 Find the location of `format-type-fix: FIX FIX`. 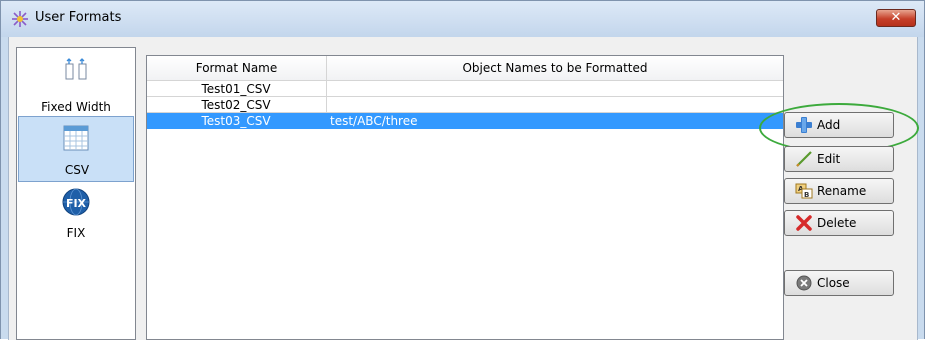

format-type-fix: FIX FIX is located at coordinates (76, 218).